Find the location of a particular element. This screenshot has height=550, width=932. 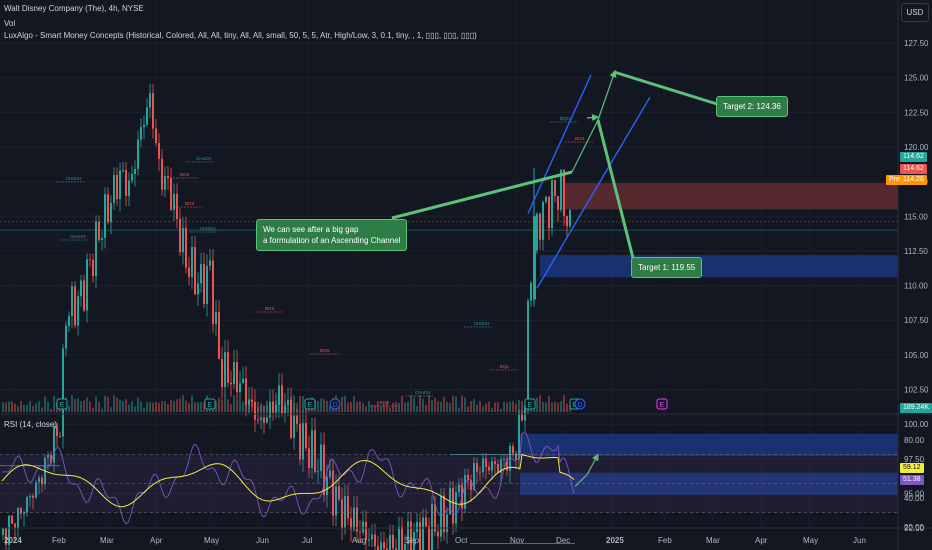

rsi-tick-label: 80.00 is located at coordinates (914, 440).